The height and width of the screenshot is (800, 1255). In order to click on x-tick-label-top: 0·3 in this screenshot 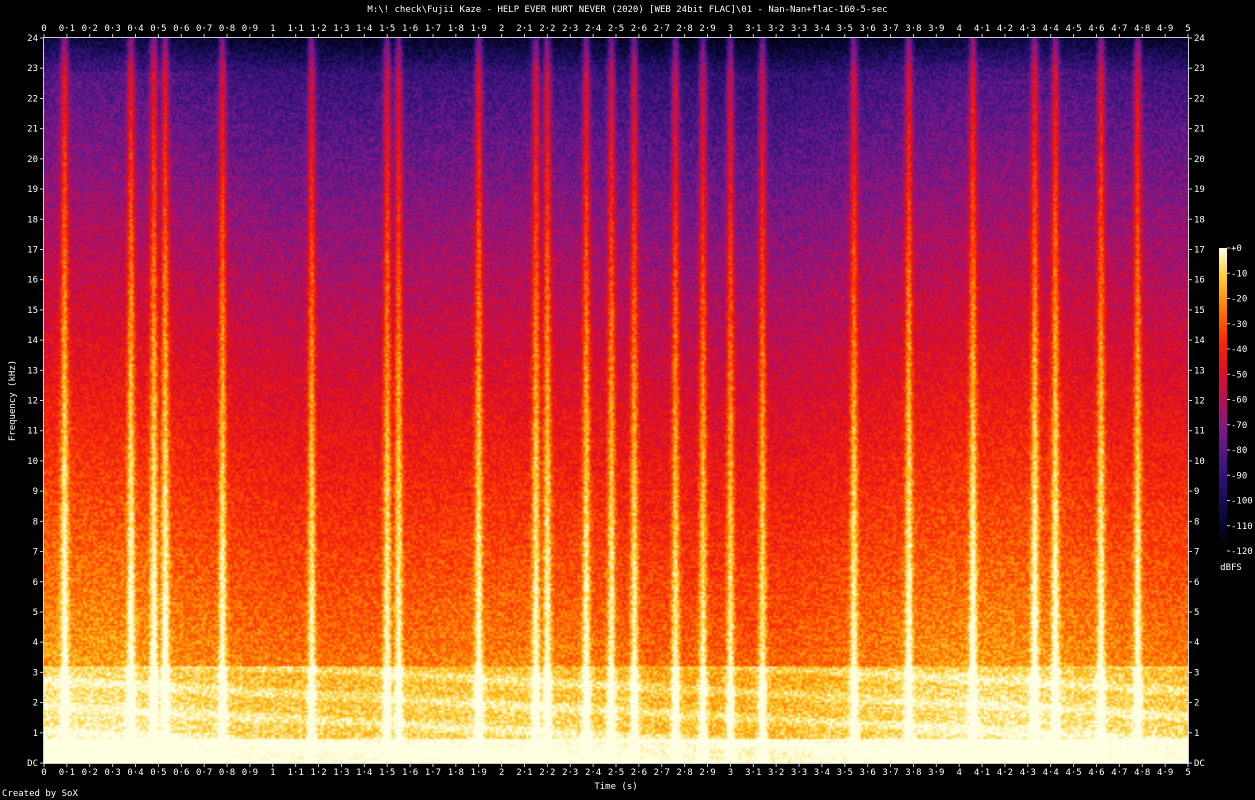, I will do `click(113, 29)`.